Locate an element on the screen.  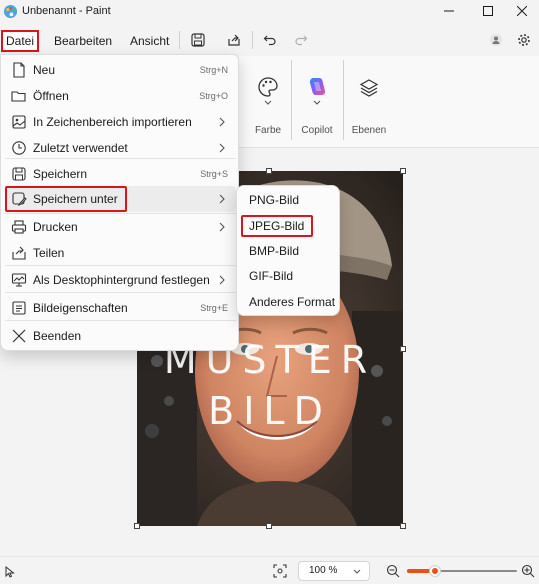
zoom-out-icon is located at coordinates (393, 571).